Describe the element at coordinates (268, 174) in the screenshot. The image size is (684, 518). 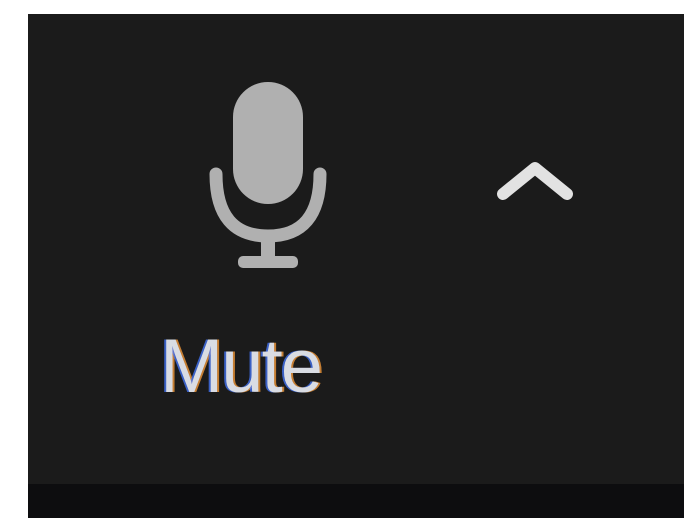
I see `microphone-icon` at that location.